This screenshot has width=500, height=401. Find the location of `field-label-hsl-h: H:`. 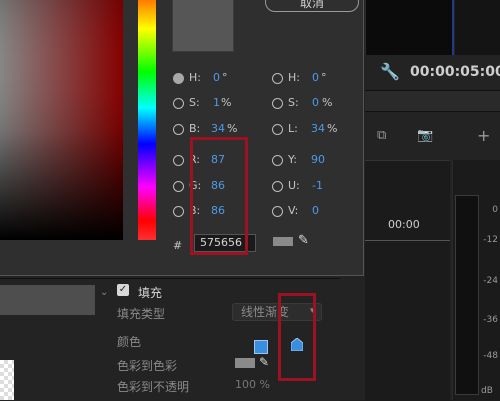

field-label-hsl-h: H: is located at coordinates (294, 77).